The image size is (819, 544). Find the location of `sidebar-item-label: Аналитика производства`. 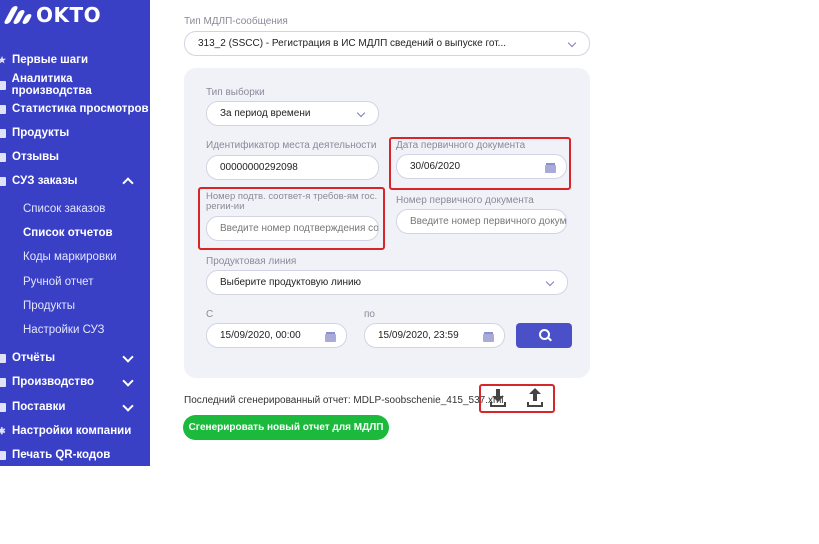

sidebar-item-label: Аналитика производства is located at coordinates (51, 85).